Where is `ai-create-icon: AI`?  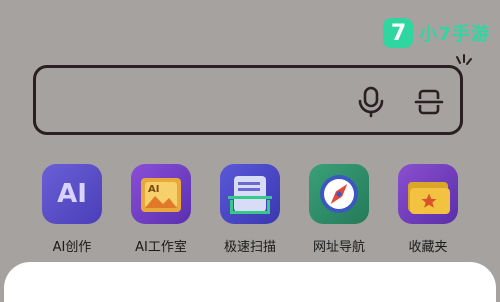 ai-create-icon: AI is located at coordinates (72, 194).